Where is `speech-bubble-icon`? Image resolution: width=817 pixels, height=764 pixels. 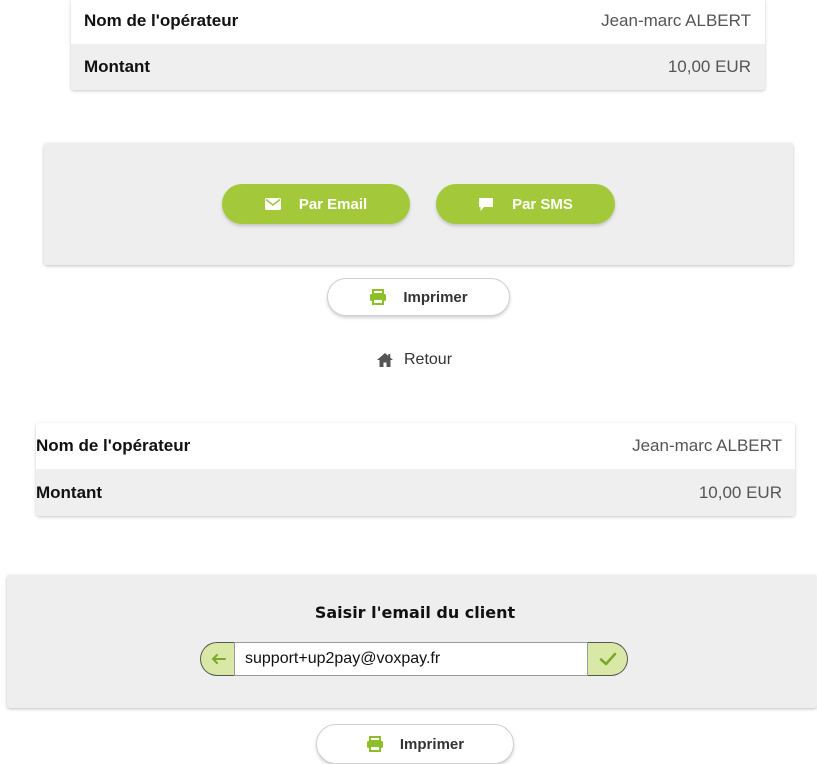 speech-bubble-icon is located at coordinates (486, 204).